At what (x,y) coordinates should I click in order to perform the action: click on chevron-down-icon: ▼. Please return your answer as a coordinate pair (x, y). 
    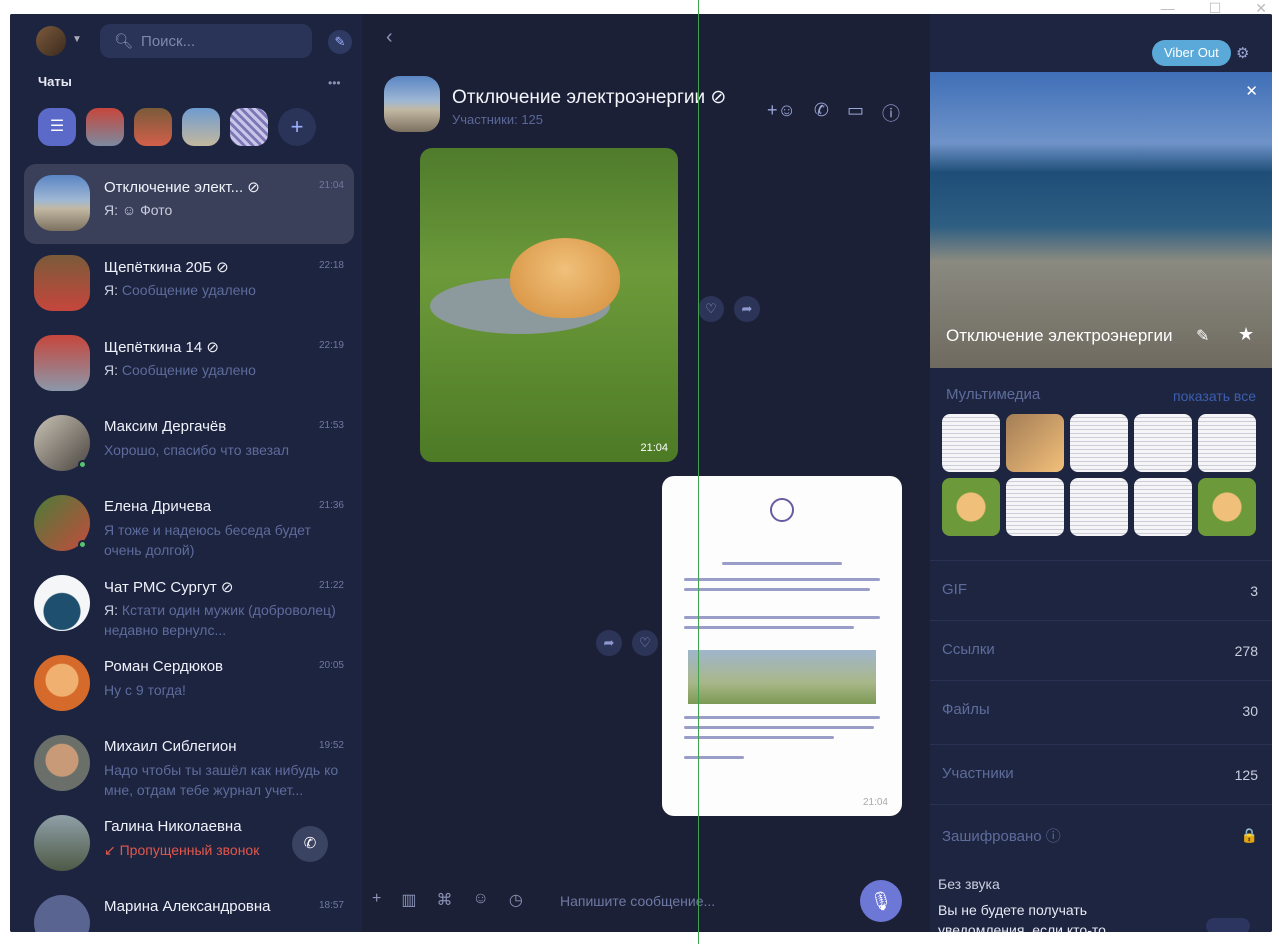
    Looking at the image, I should click on (77, 39).